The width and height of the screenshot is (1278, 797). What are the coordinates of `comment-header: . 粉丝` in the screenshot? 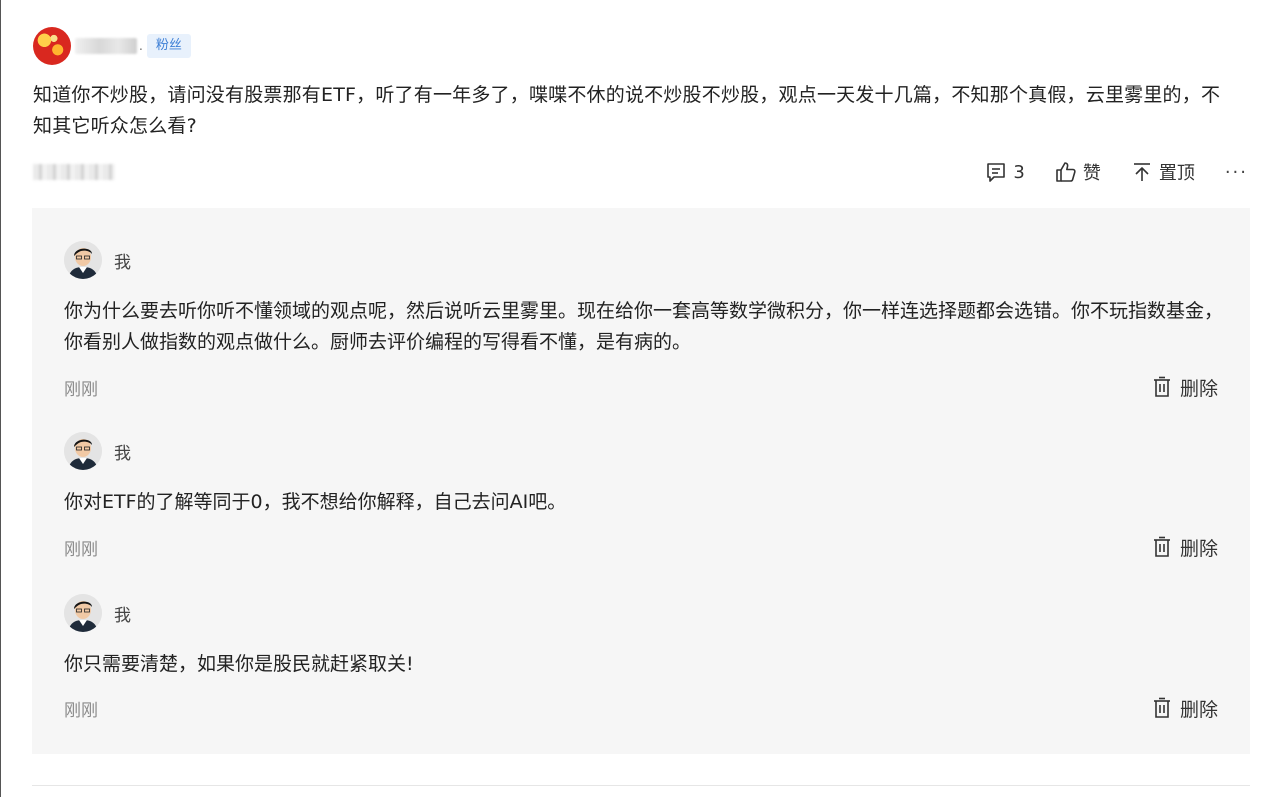 It's located at (112, 46).